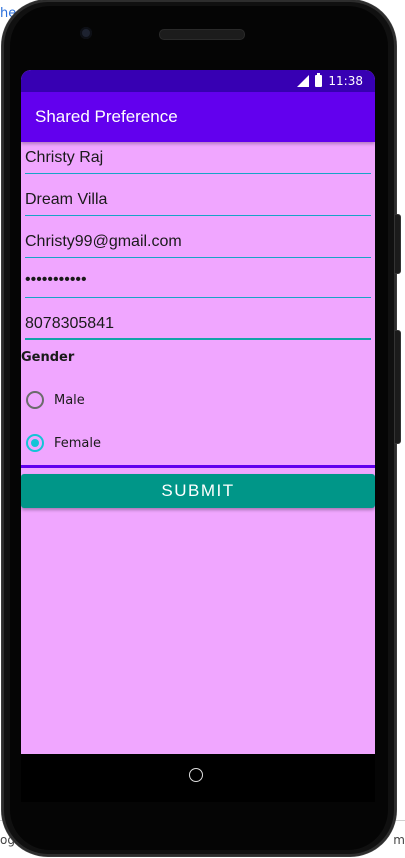 Image resolution: width=405 pixels, height=858 pixels. What do you see at coordinates (198, 159) in the screenshot?
I see `name-field: Christy Raj` at bounding box center [198, 159].